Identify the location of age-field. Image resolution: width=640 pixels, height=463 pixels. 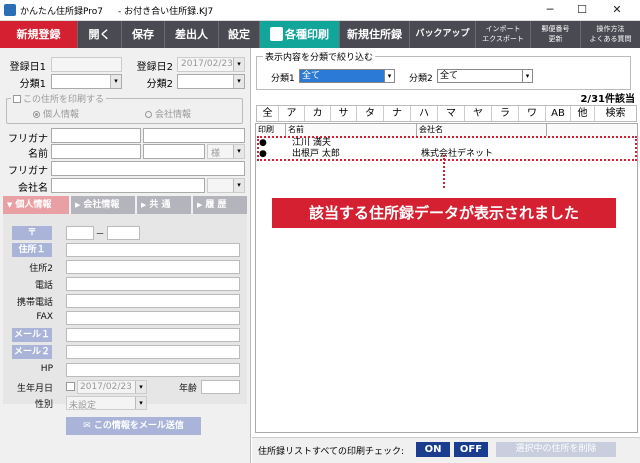
(220, 387).